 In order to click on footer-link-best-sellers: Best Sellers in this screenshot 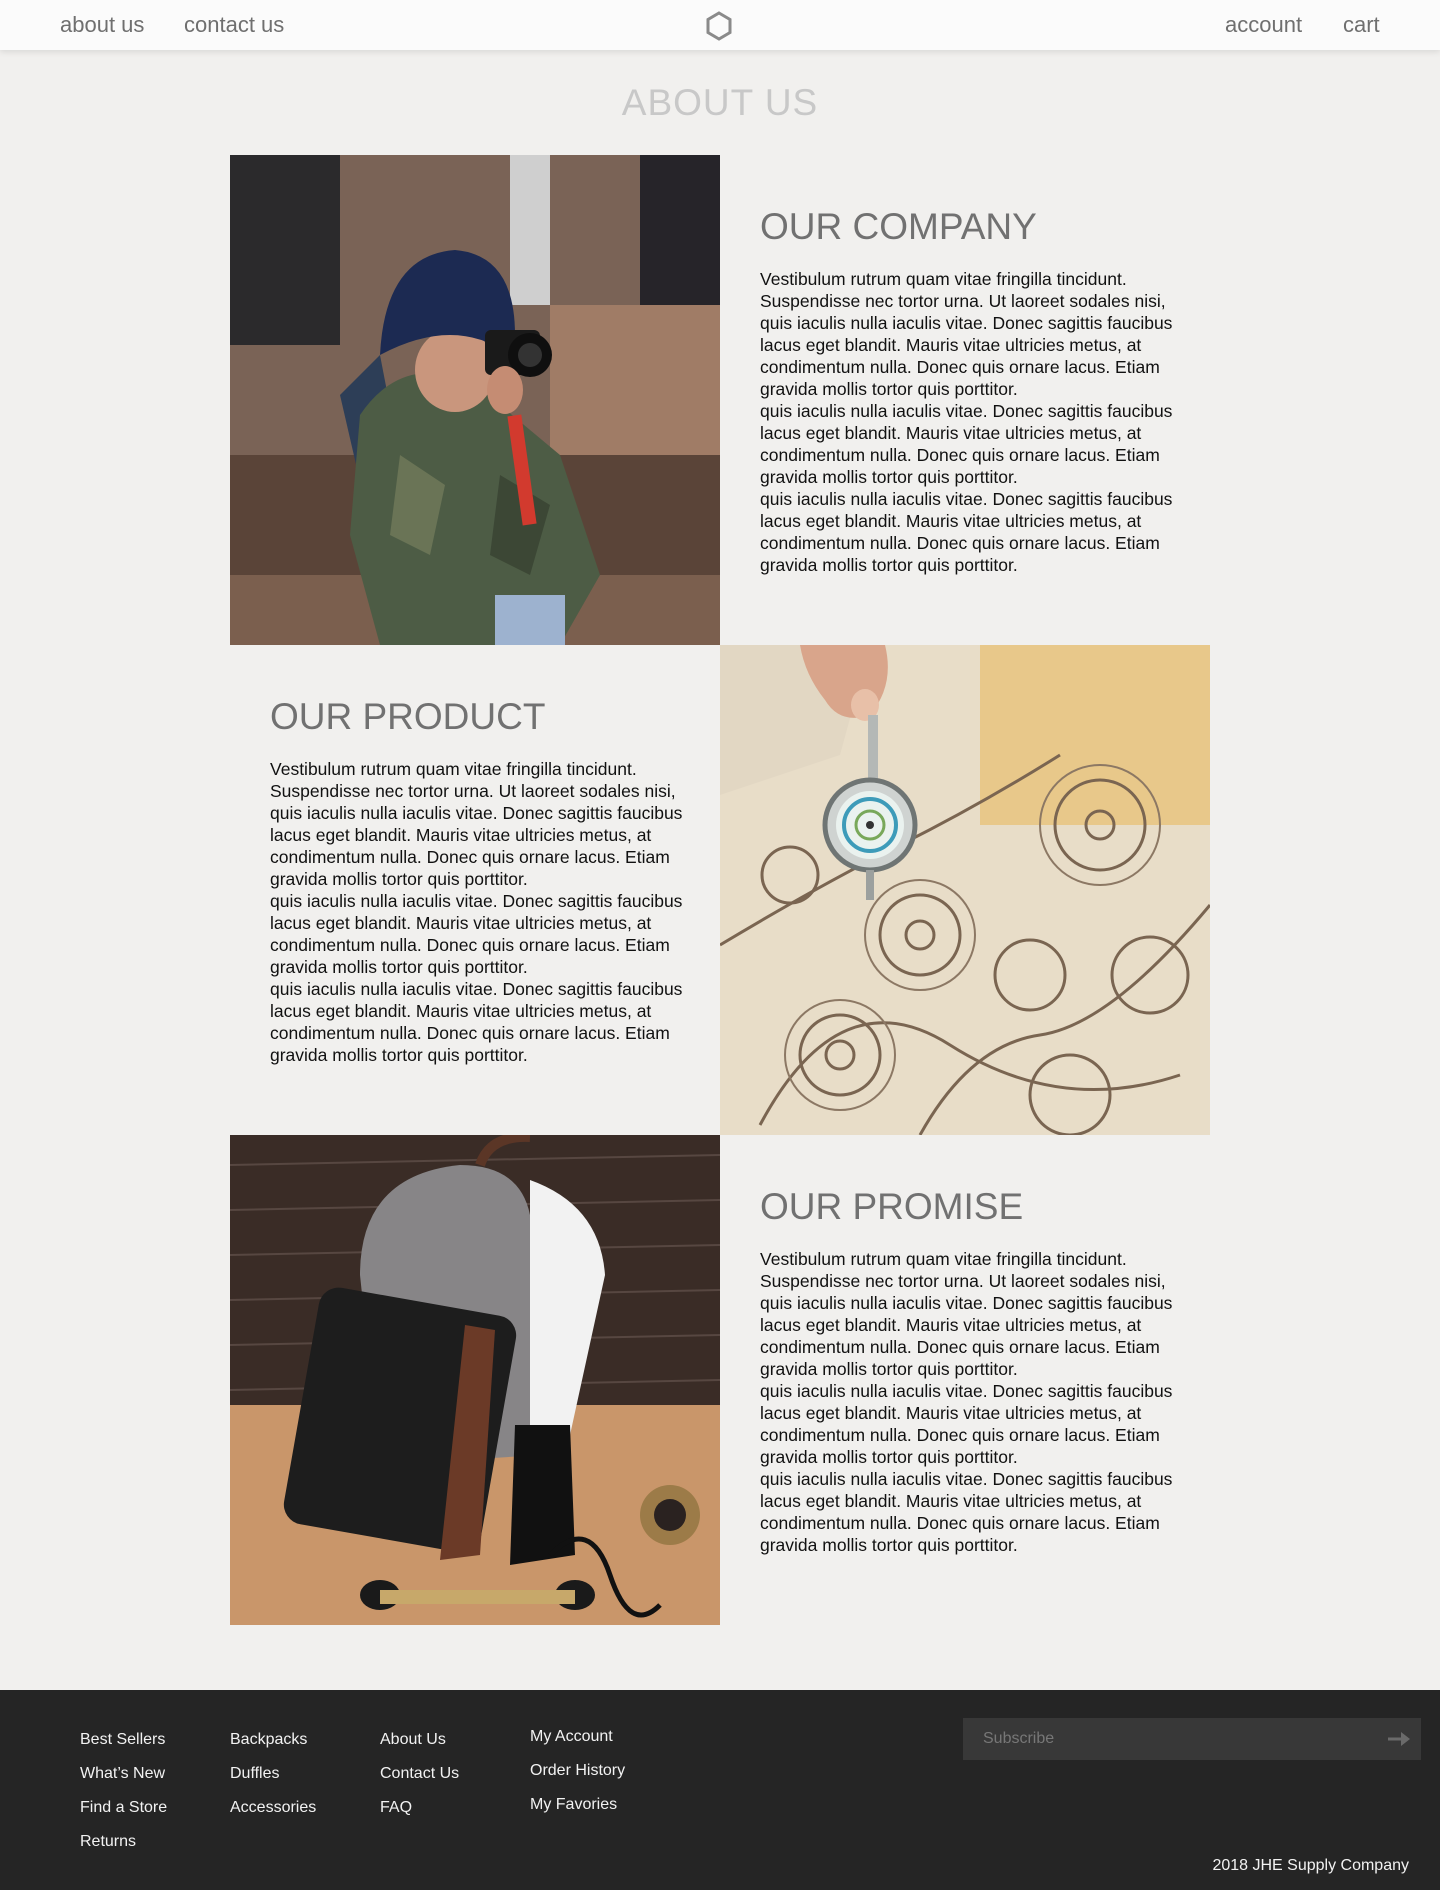, I will do `click(123, 1740)`.